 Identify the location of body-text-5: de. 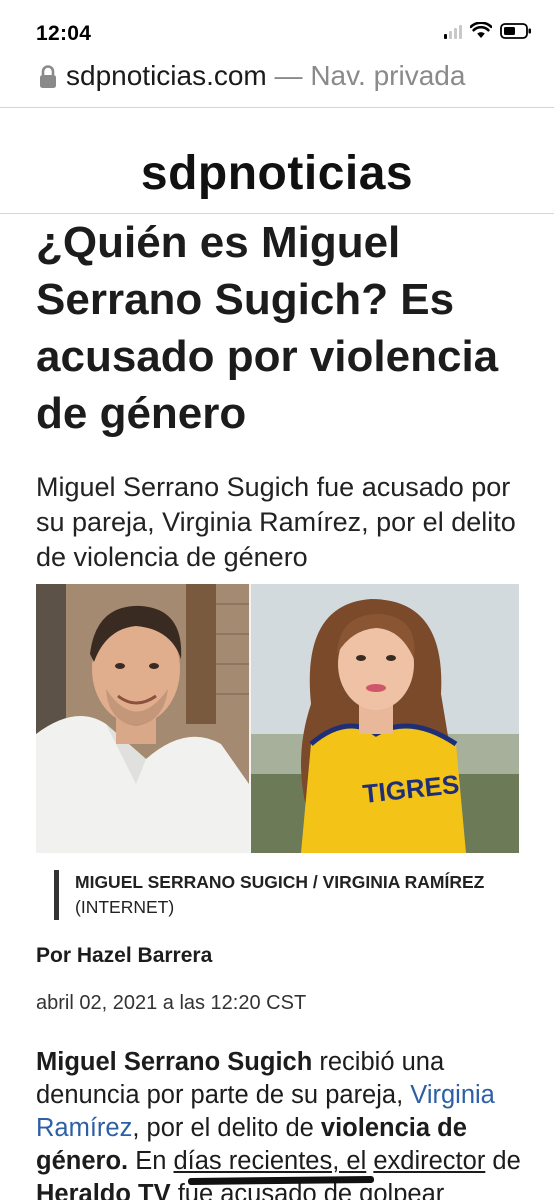
(503, 1161).